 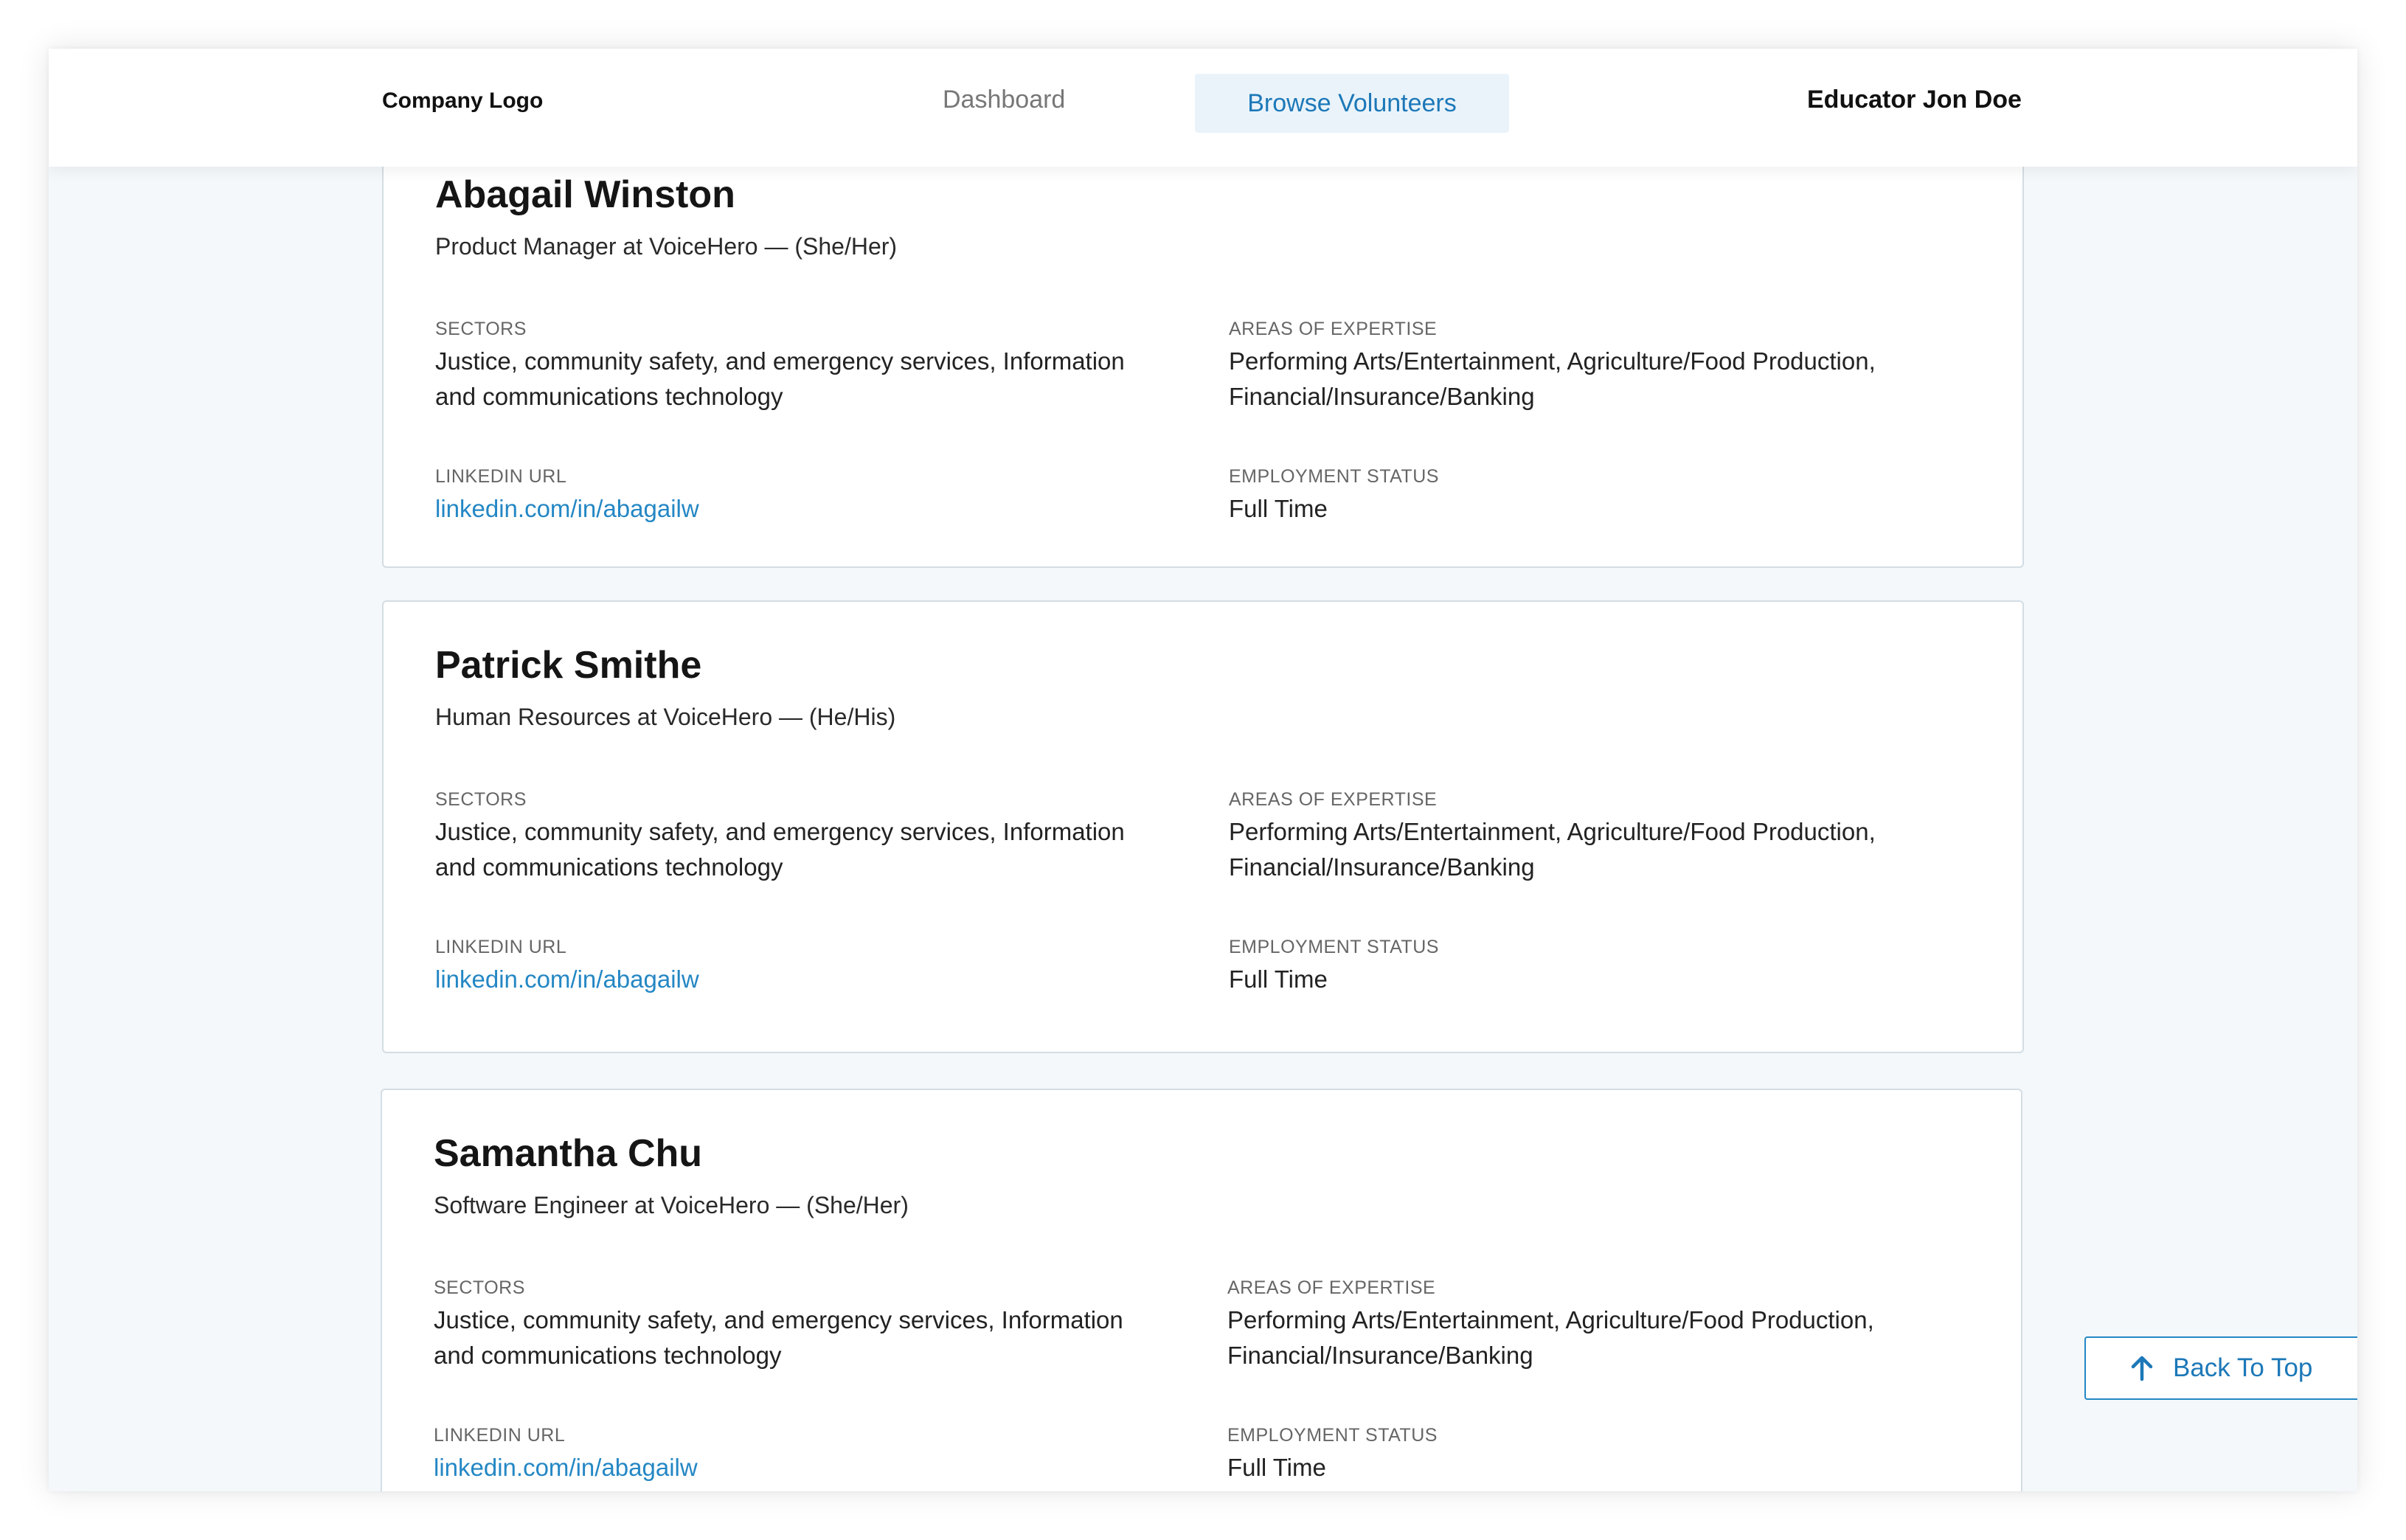 What do you see at coordinates (1914, 100) in the screenshot?
I see `user-menu: Educator Jon Doe` at bounding box center [1914, 100].